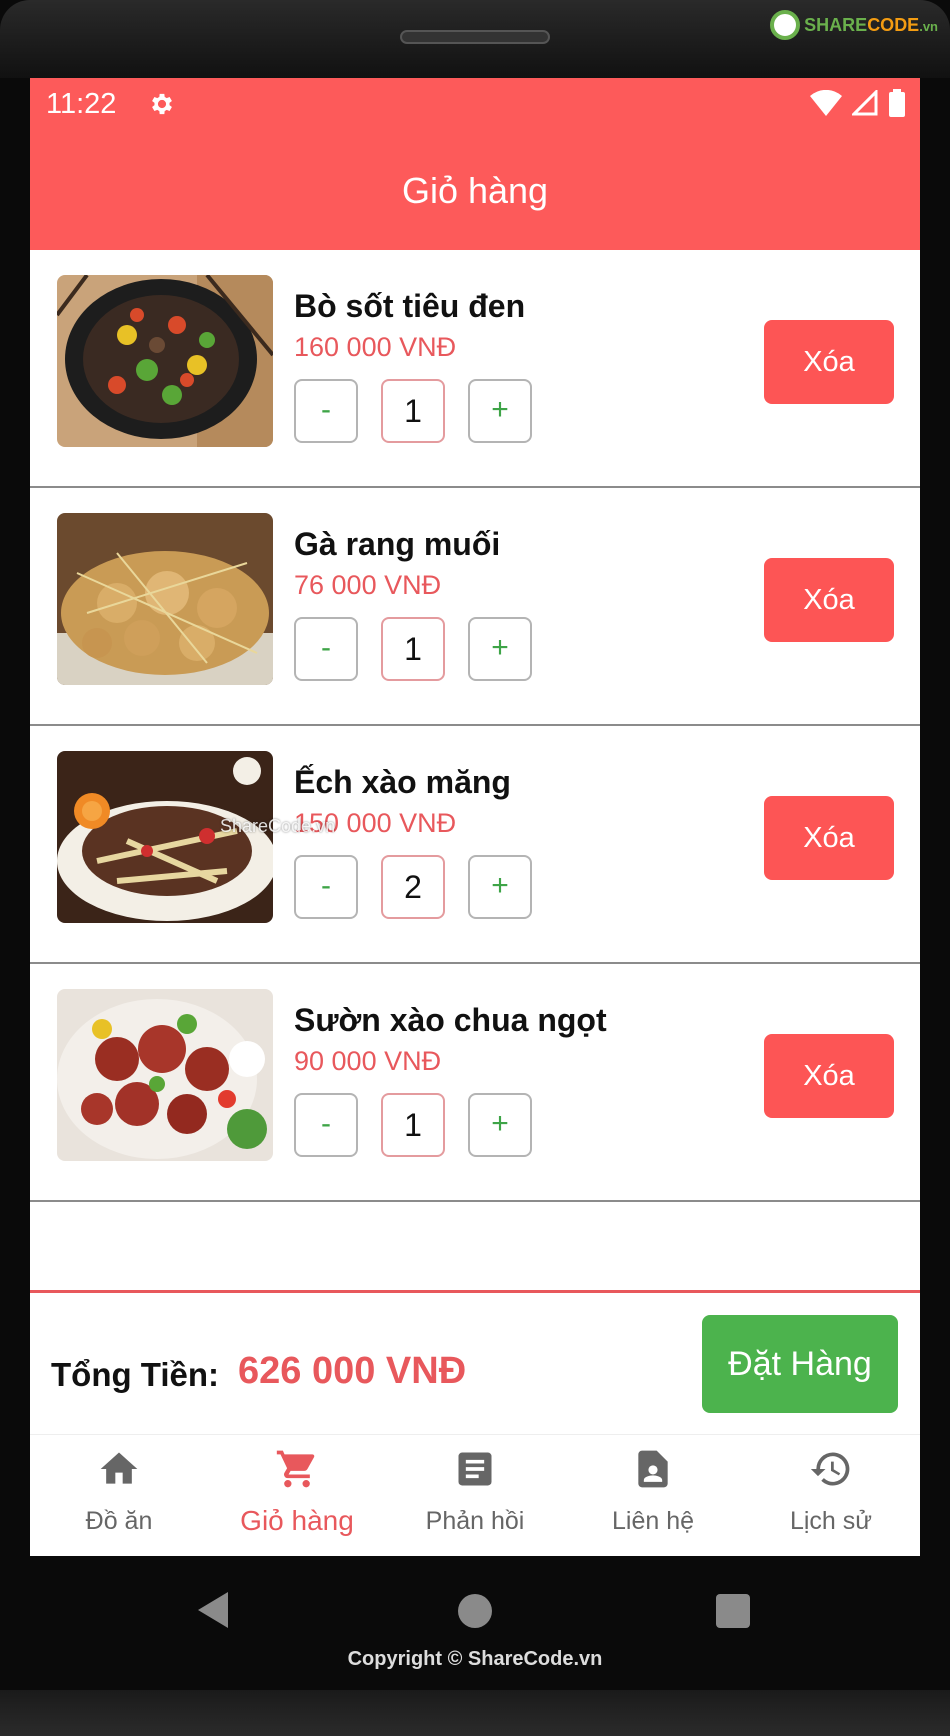 The width and height of the screenshot is (950, 1736). I want to click on nav-label: Giỏ hàng, so click(297, 1520).